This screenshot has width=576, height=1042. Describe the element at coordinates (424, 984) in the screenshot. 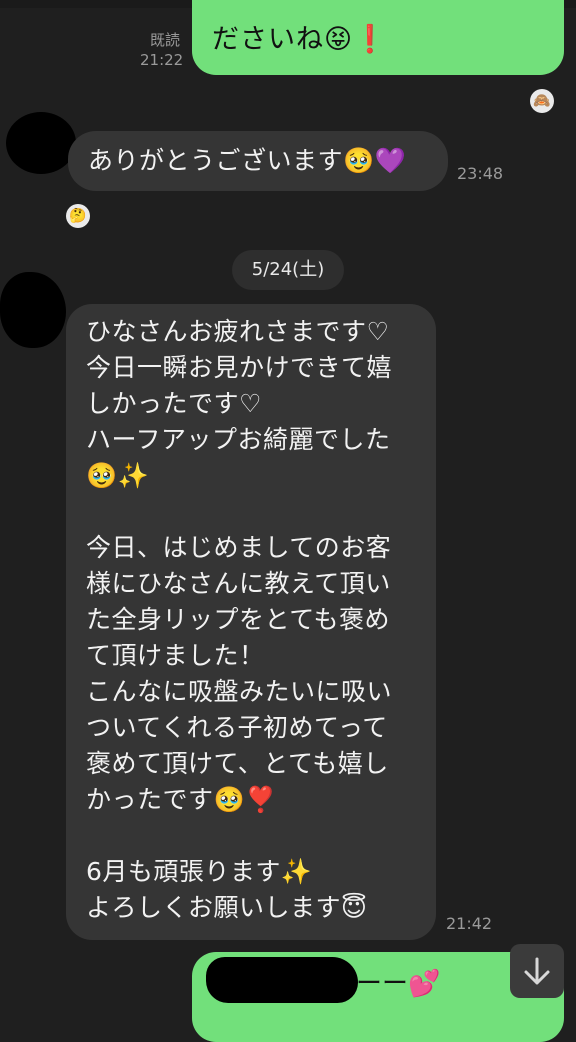

I see `two-hearts-icon: 💕` at that location.